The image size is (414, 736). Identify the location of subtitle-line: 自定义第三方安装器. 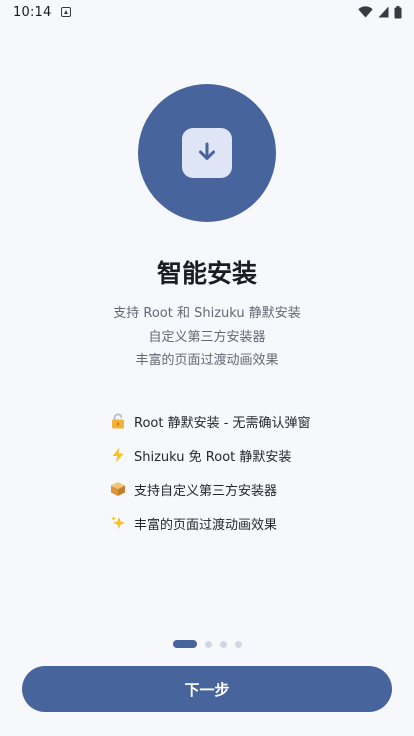
(207, 337).